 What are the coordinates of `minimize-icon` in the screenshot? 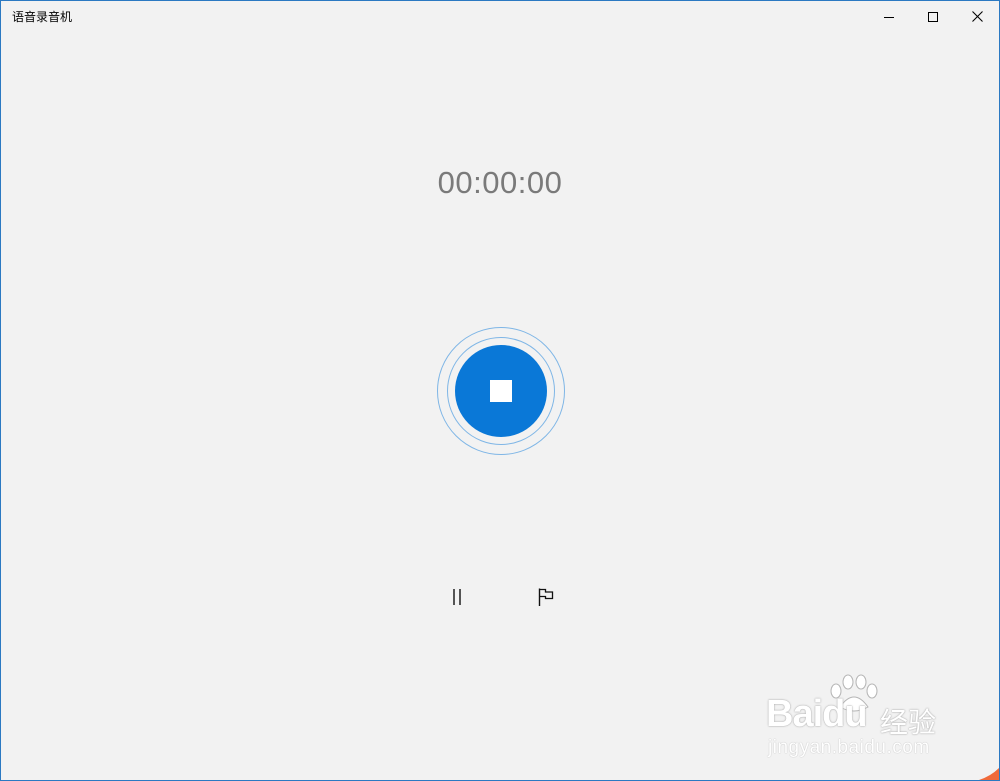 It's located at (889, 17).